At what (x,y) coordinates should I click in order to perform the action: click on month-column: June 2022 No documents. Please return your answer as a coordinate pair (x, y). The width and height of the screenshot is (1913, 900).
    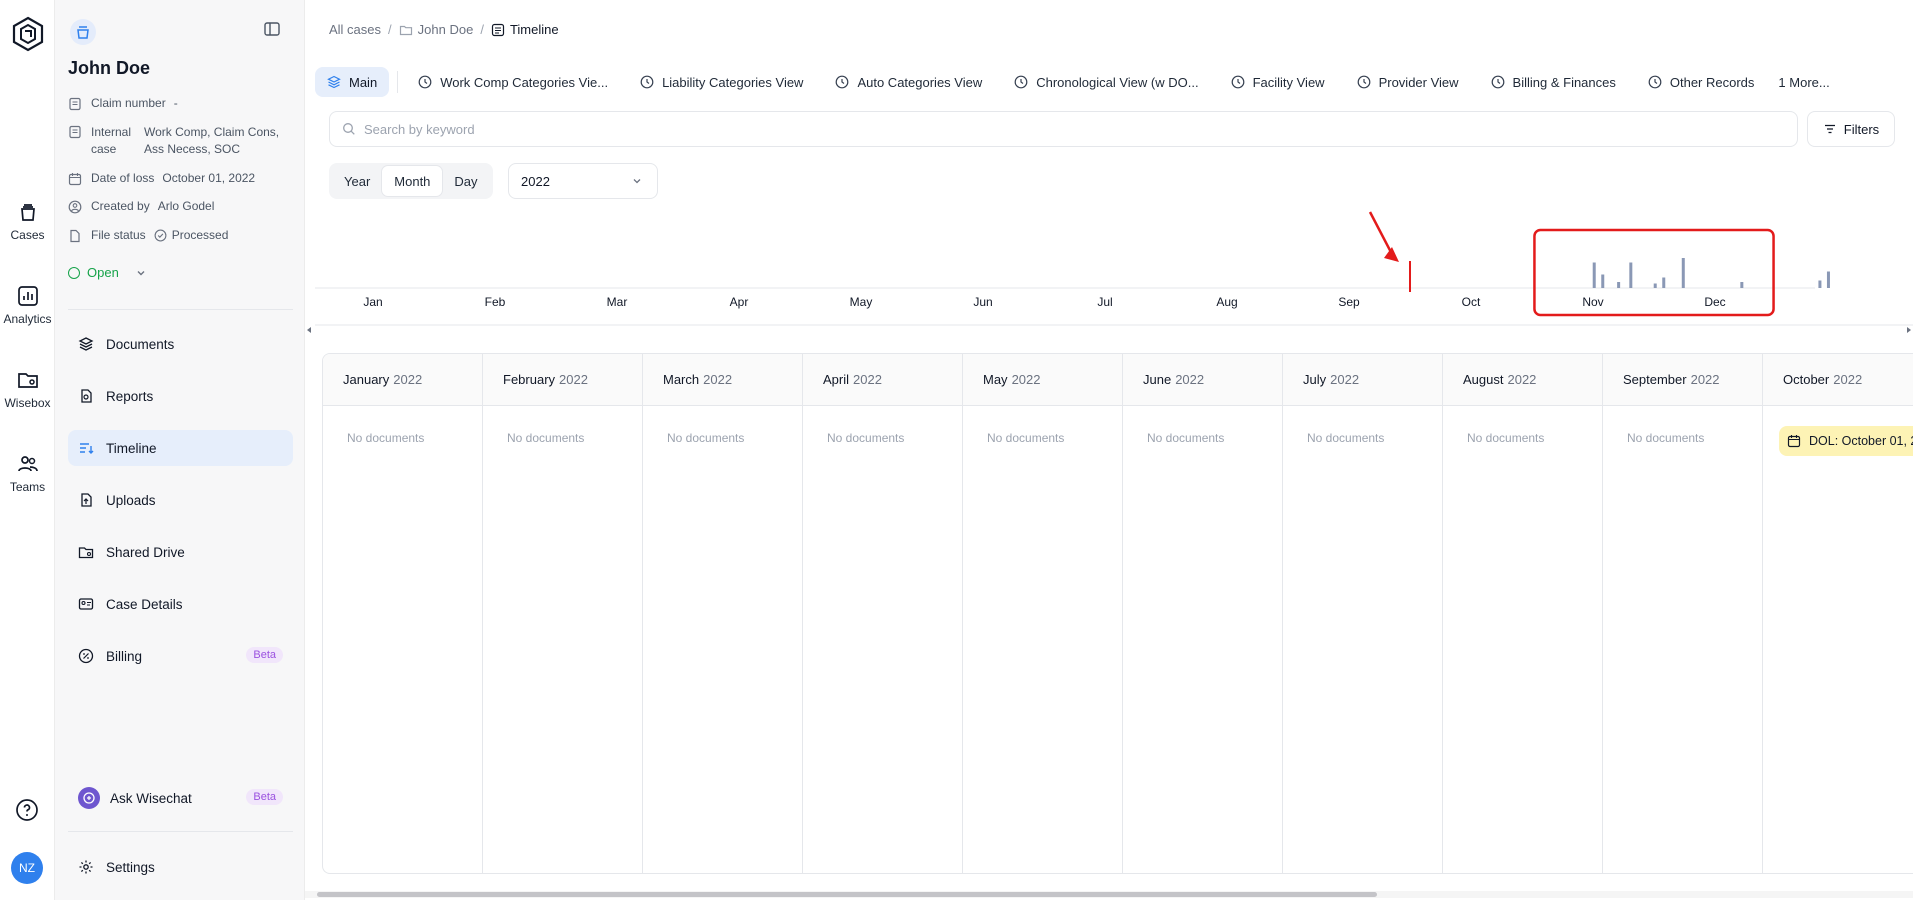
    Looking at the image, I should click on (1203, 613).